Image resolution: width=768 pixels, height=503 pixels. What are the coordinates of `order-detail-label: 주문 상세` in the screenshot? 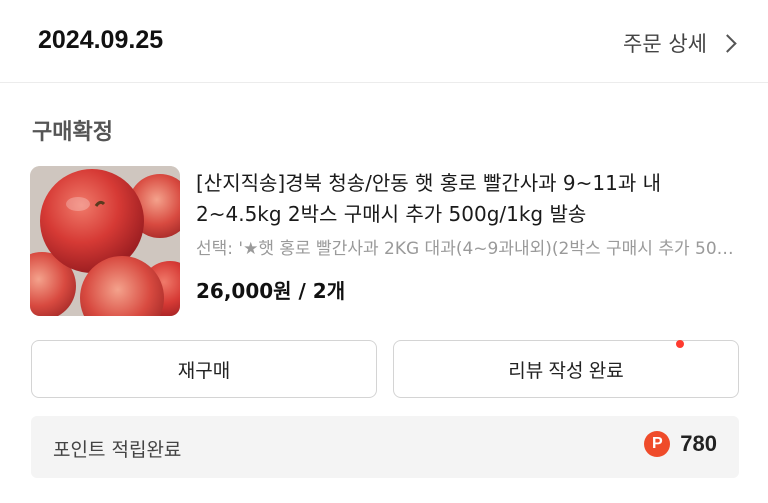 It's located at (665, 44).